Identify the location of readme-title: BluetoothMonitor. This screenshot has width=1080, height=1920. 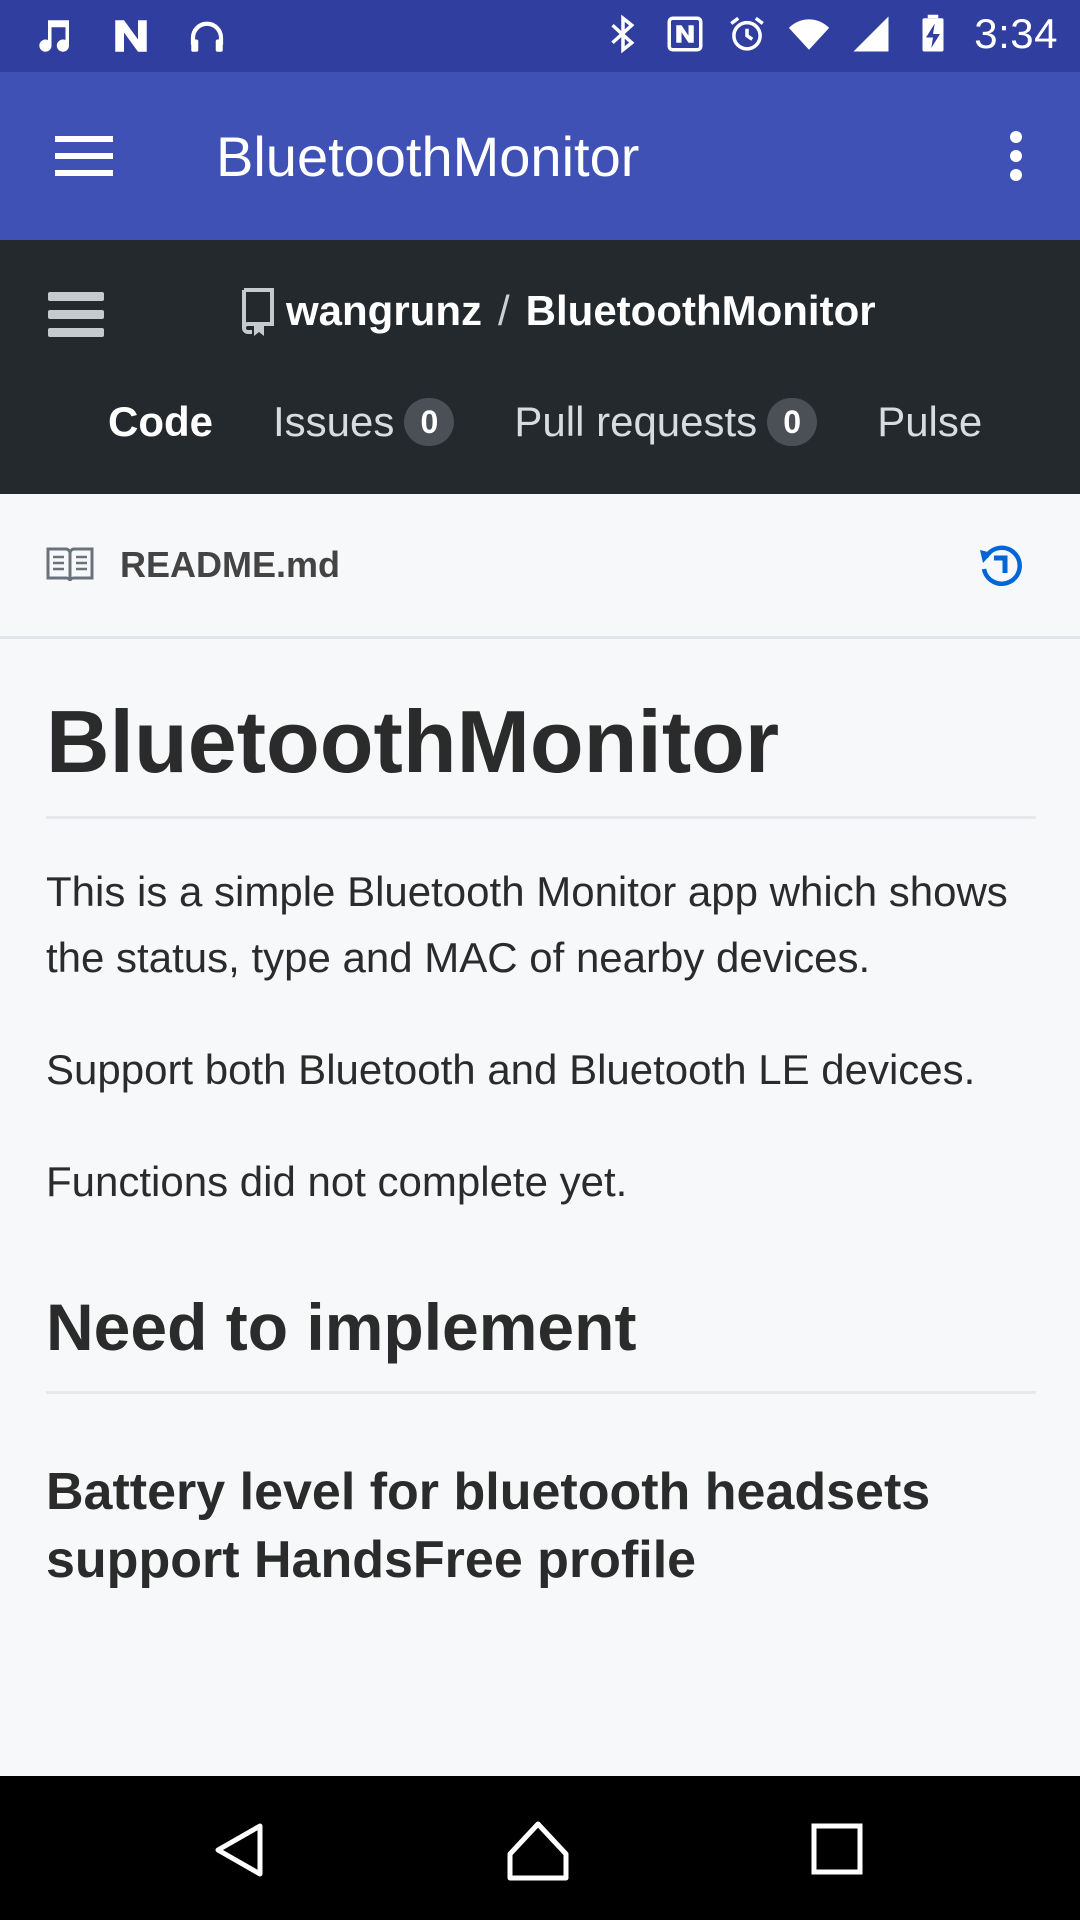
(541, 730).